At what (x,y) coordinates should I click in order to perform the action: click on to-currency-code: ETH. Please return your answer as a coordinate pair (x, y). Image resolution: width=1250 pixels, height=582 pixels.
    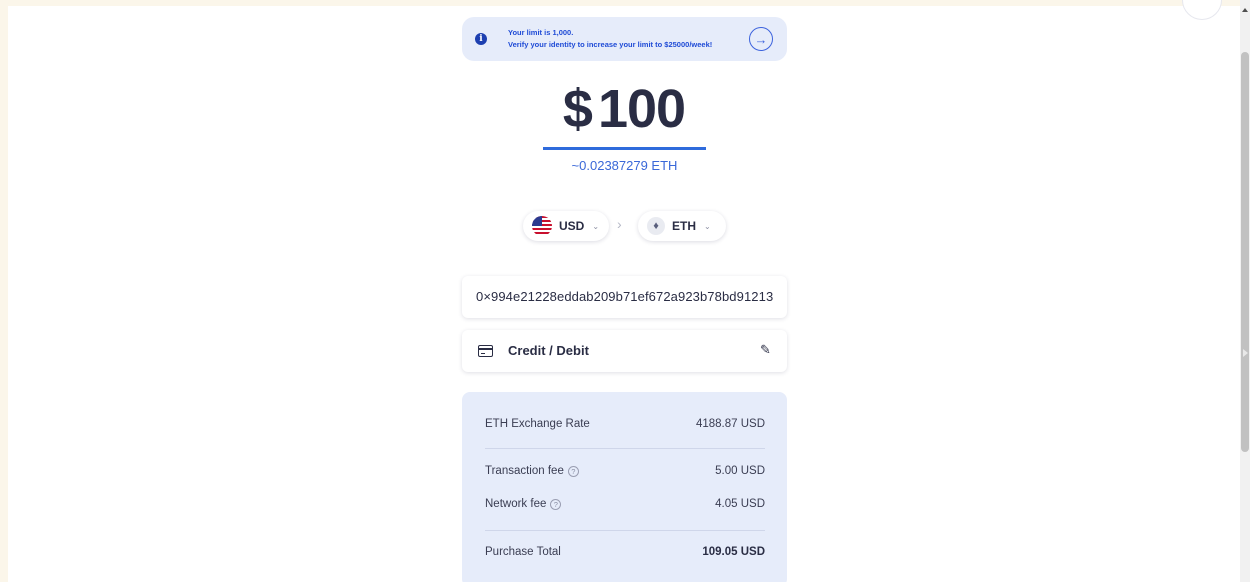
    Looking at the image, I should click on (684, 226).